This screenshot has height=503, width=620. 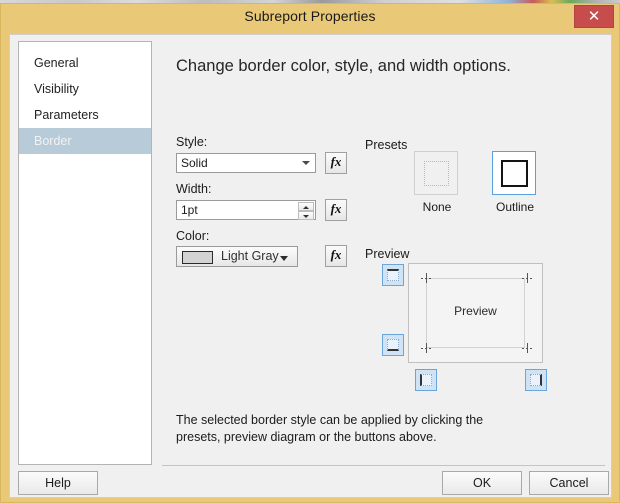 What do you see at coordinates (85, 115) in the screenshot?
I see `sidebar-item-parameters: Parameters` at bounding box center [85, 115].